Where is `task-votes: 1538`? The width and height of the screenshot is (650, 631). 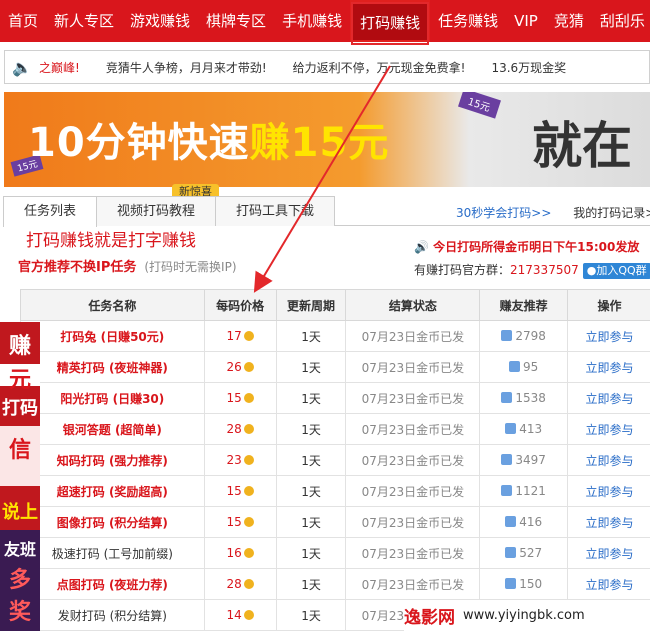
task-votes: 1538 is located at coordinates (524, 398).